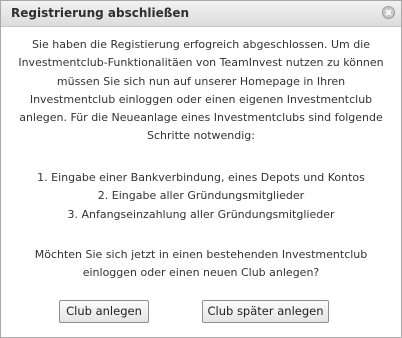 This screenshot has width=402, height=338. What do you see at coordinates (201, 273) in the screenshot?
I see `question-line: einloggen oder einen neuen Club anlegen?` at bounding box center [201, 273].